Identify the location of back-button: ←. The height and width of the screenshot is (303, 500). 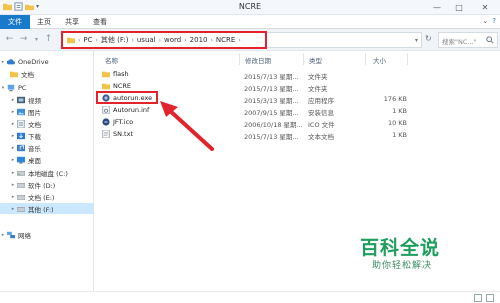
(9, 39).